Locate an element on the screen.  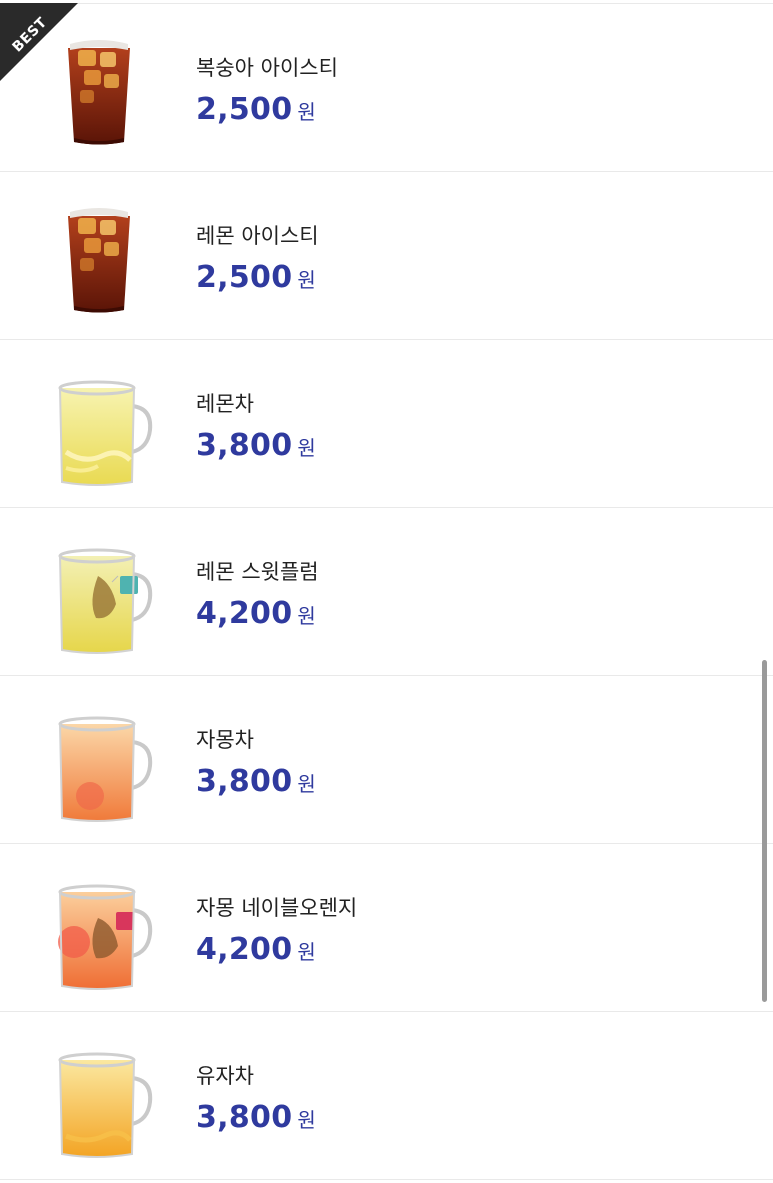
menu-item: 자몽 네이블오렌지 4,200 원 is located at coordinates (386, 928).